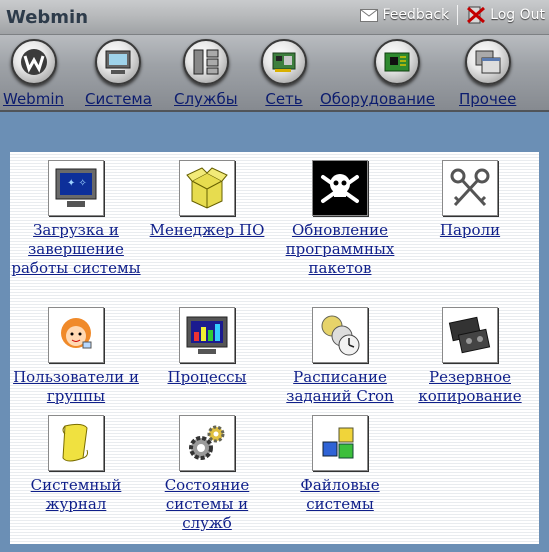  I want to click on nav-item-system: Система, so click(118, 73).